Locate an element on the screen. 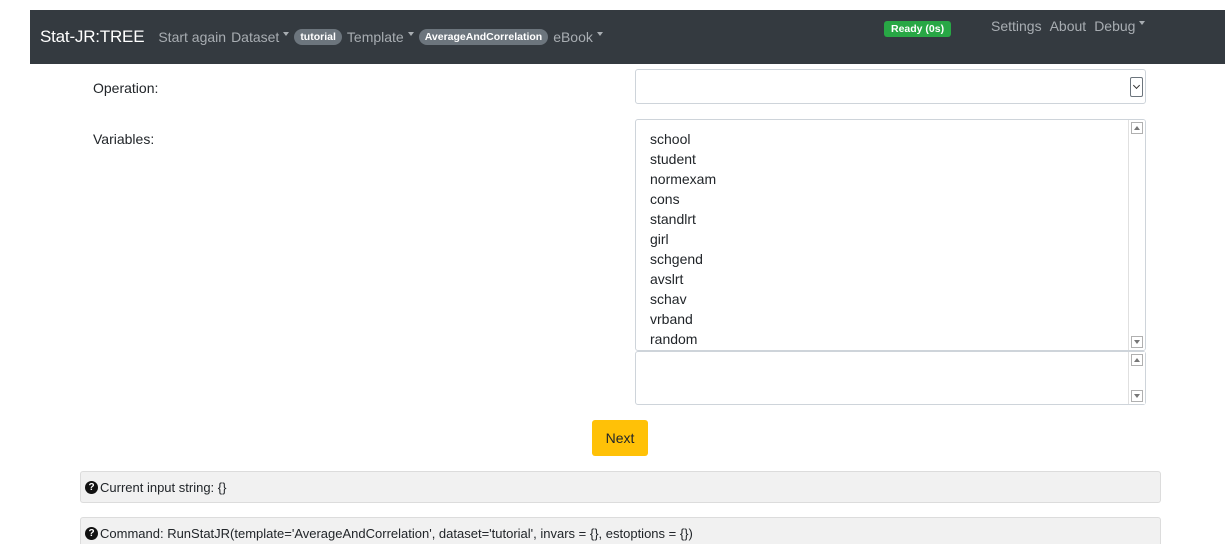 This screenshot has width=1225, height=544. variable-option: student is located at coordinates (683, 159).